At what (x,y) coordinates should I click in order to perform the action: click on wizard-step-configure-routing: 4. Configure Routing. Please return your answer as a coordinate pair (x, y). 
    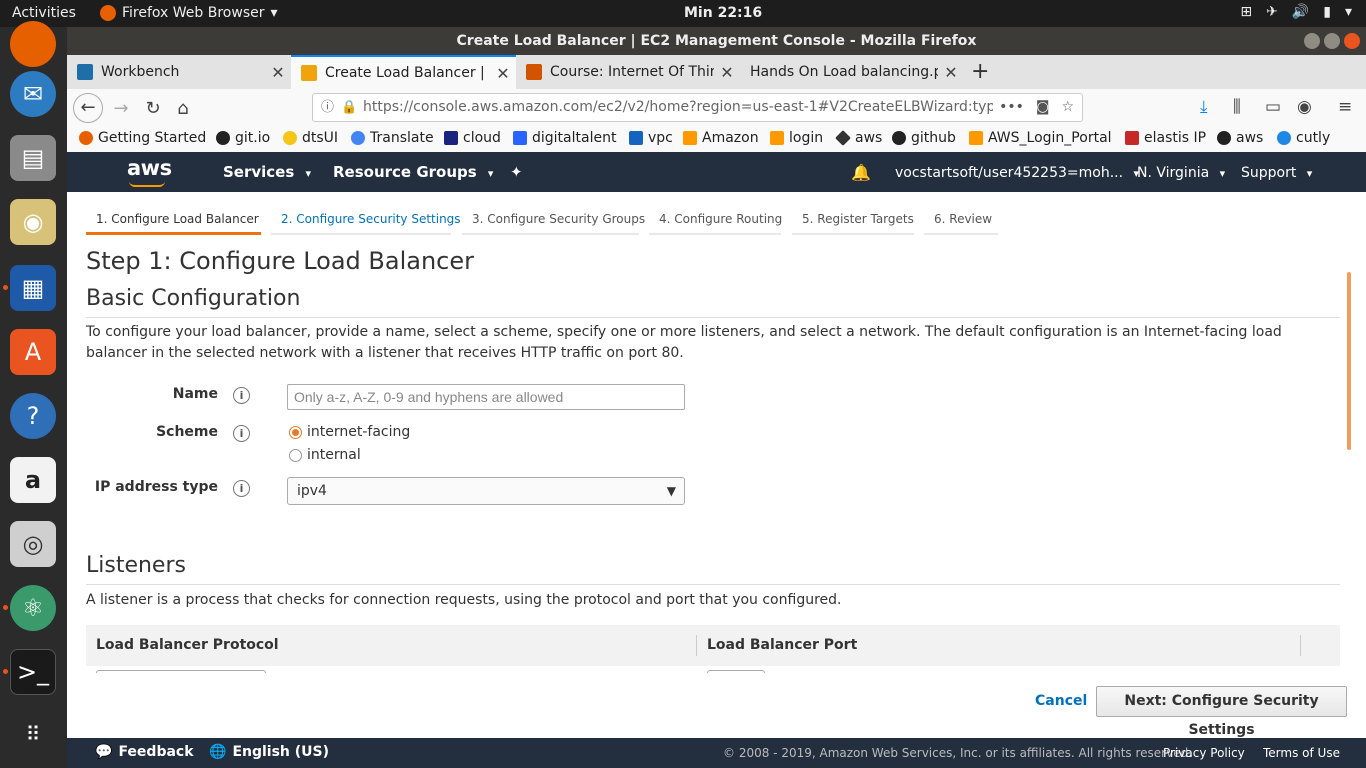
    Looking at the image, I should click on (715, 220).